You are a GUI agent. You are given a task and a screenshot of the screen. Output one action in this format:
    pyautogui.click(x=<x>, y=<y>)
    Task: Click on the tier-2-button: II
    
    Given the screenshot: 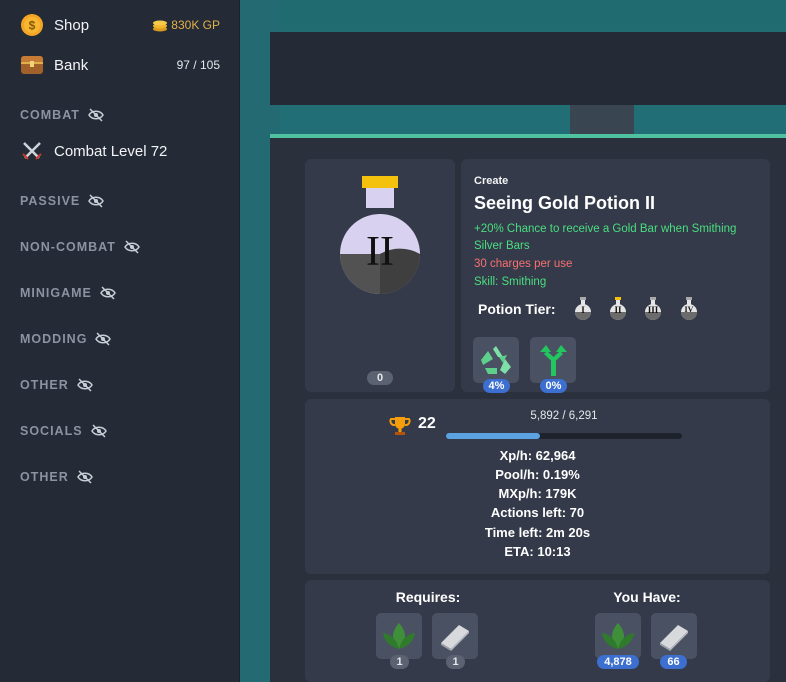 What is the action you would take?
    pyautogui.click(x=618, y=309)
    